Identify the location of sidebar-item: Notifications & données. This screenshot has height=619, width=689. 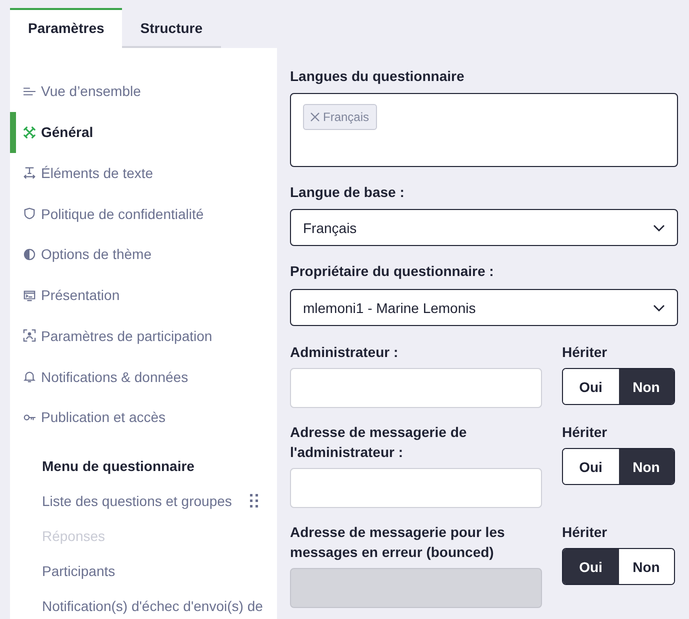
(143, 376).